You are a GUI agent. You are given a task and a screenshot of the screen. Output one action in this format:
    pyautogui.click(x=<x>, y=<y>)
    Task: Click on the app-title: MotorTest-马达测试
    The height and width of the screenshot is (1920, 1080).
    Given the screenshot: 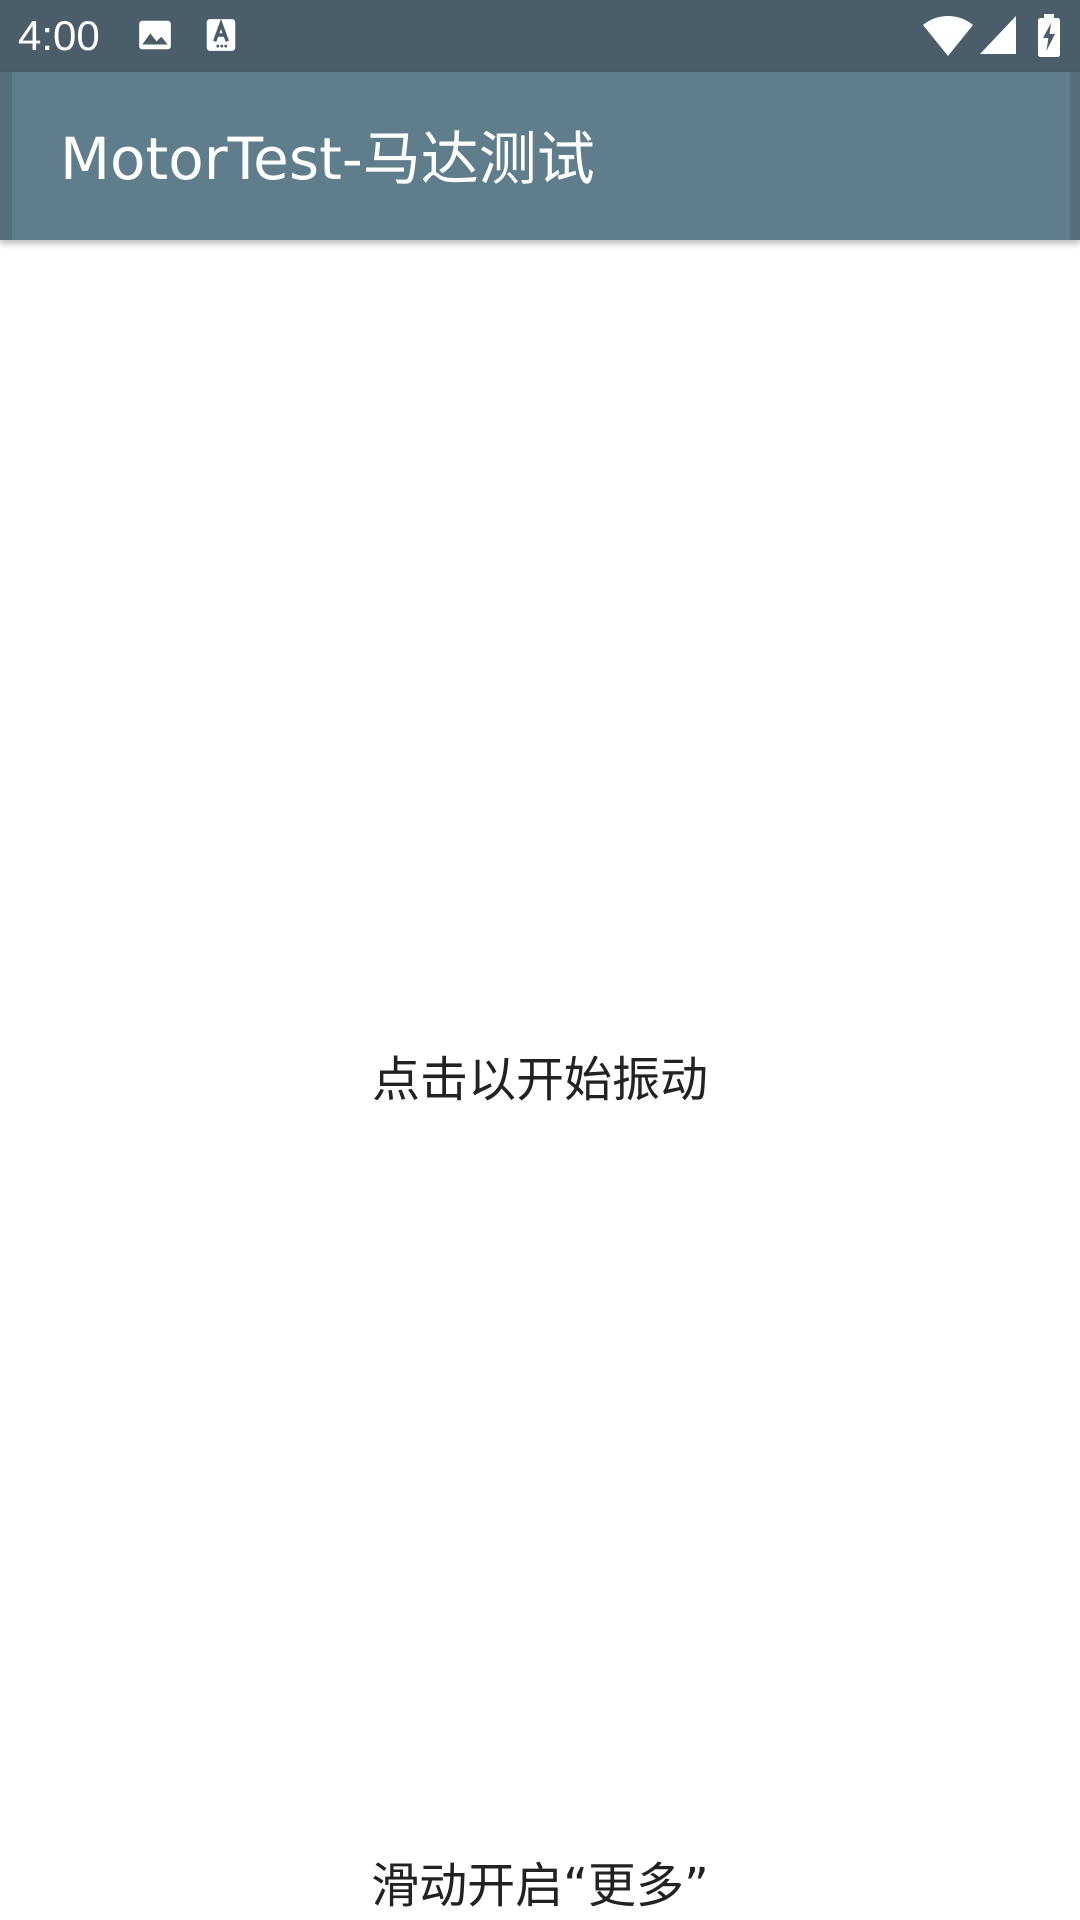 What is the action you would take?
    pyautogui.click(x=327, y=159)
    